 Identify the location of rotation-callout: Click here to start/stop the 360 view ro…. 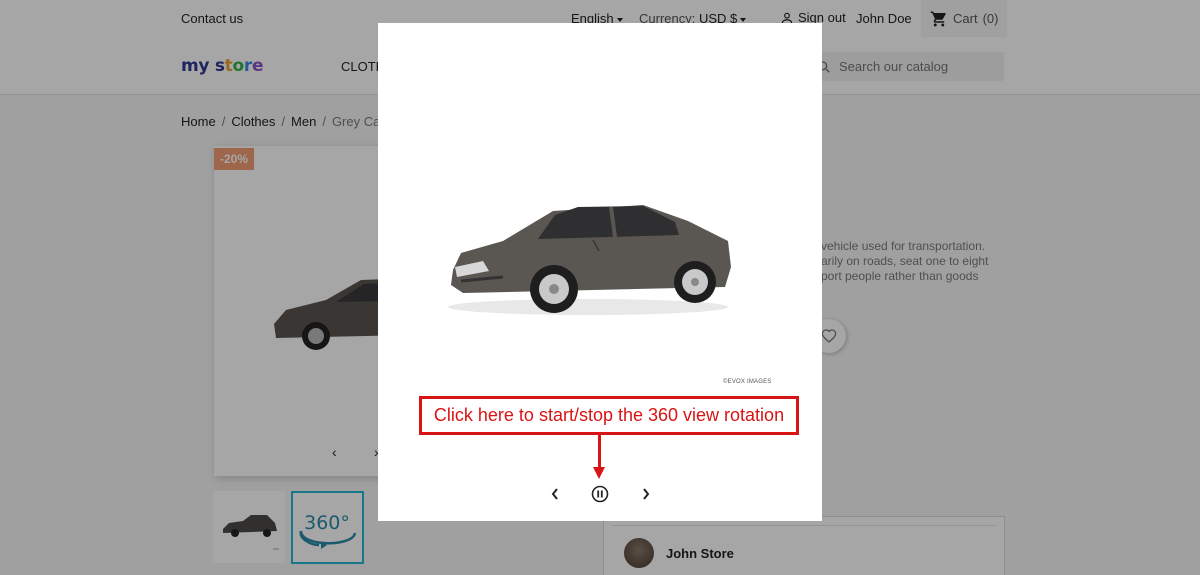
(609, 415).